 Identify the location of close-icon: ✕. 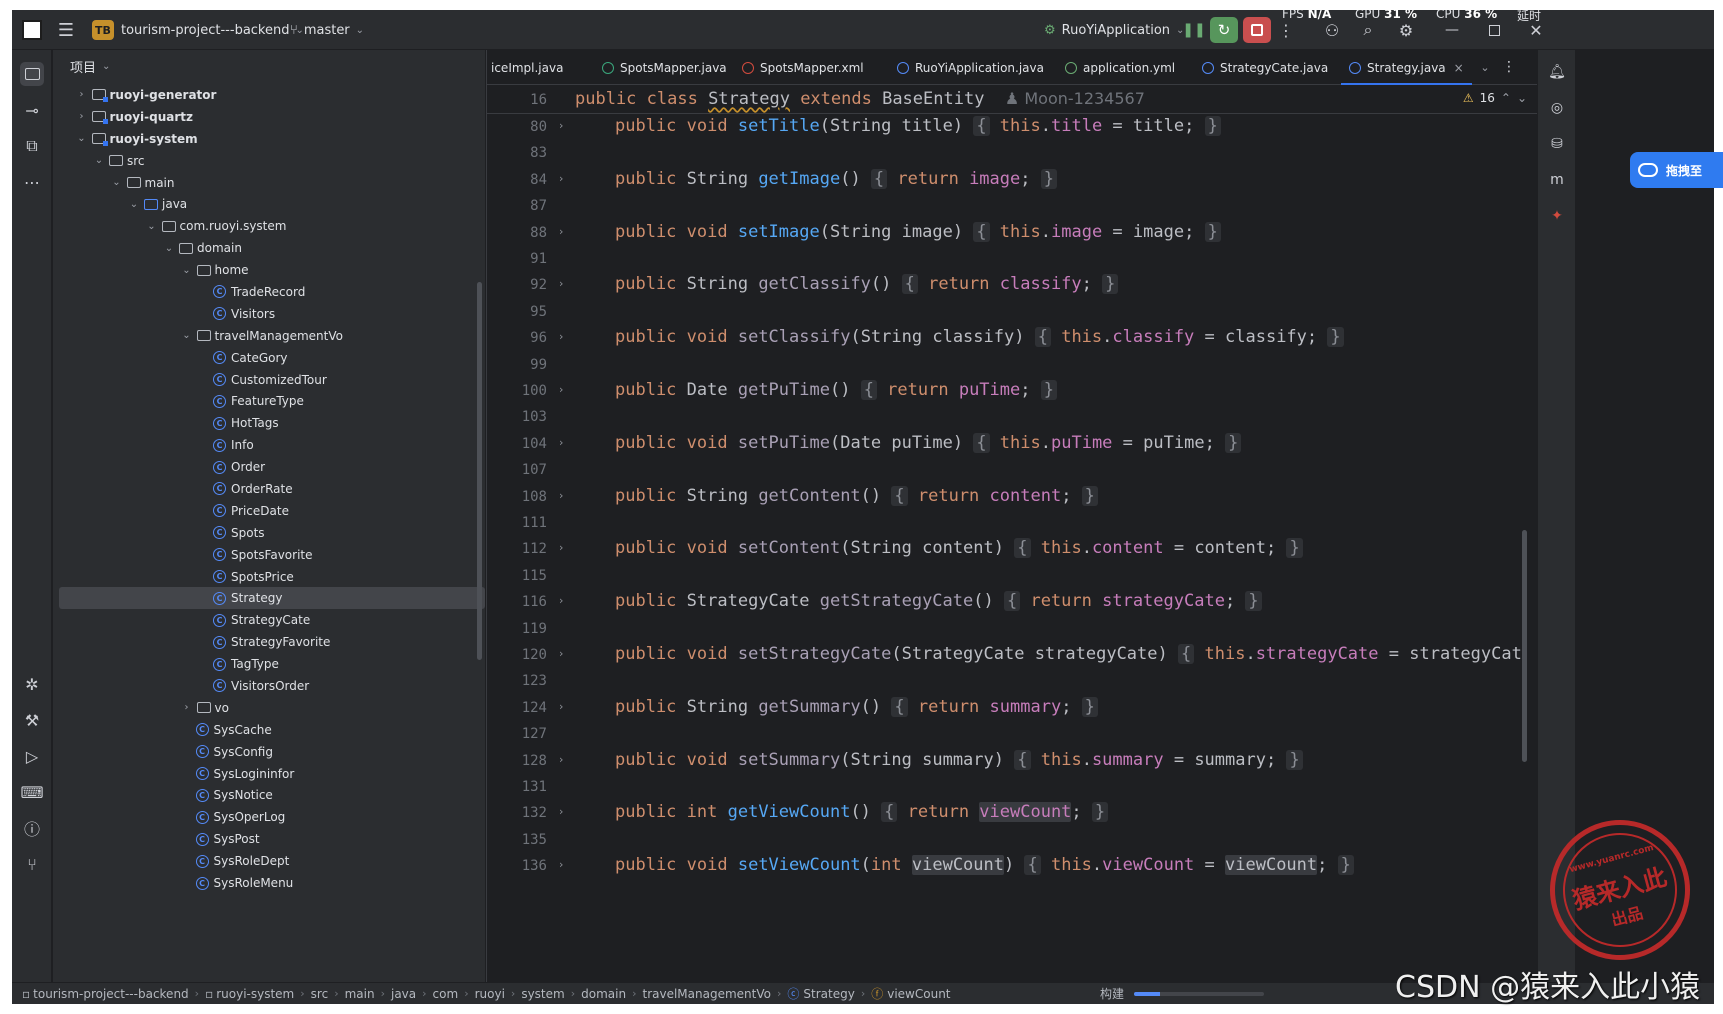
(1536, 30).